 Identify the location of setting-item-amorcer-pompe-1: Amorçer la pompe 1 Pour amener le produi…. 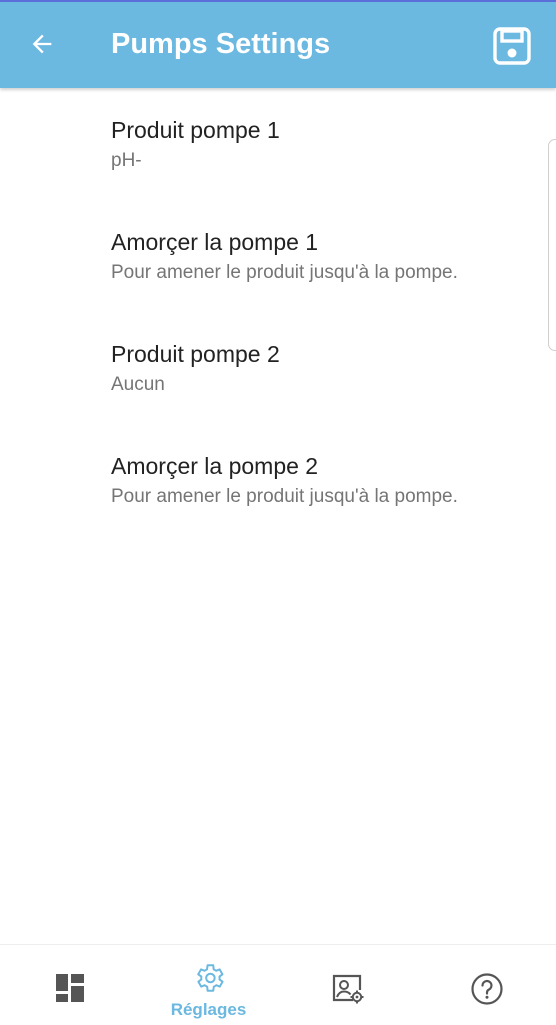
(278, 256).